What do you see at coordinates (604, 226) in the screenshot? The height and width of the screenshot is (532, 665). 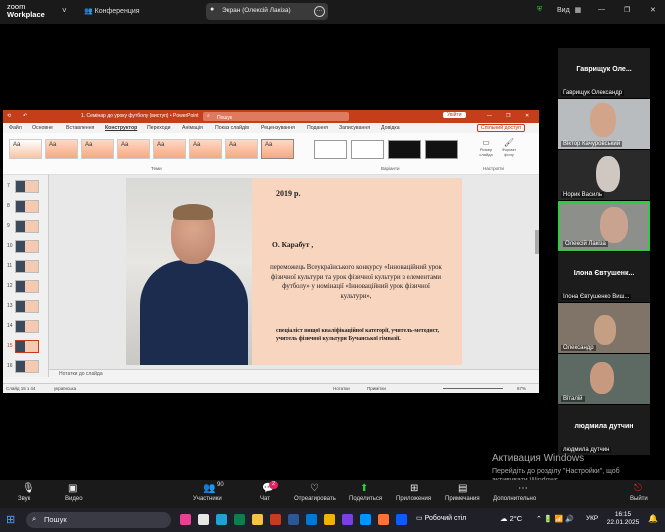 I see `participant-tile-active-speaker: Олексій Лакіза` at bounding box center [604, 226].